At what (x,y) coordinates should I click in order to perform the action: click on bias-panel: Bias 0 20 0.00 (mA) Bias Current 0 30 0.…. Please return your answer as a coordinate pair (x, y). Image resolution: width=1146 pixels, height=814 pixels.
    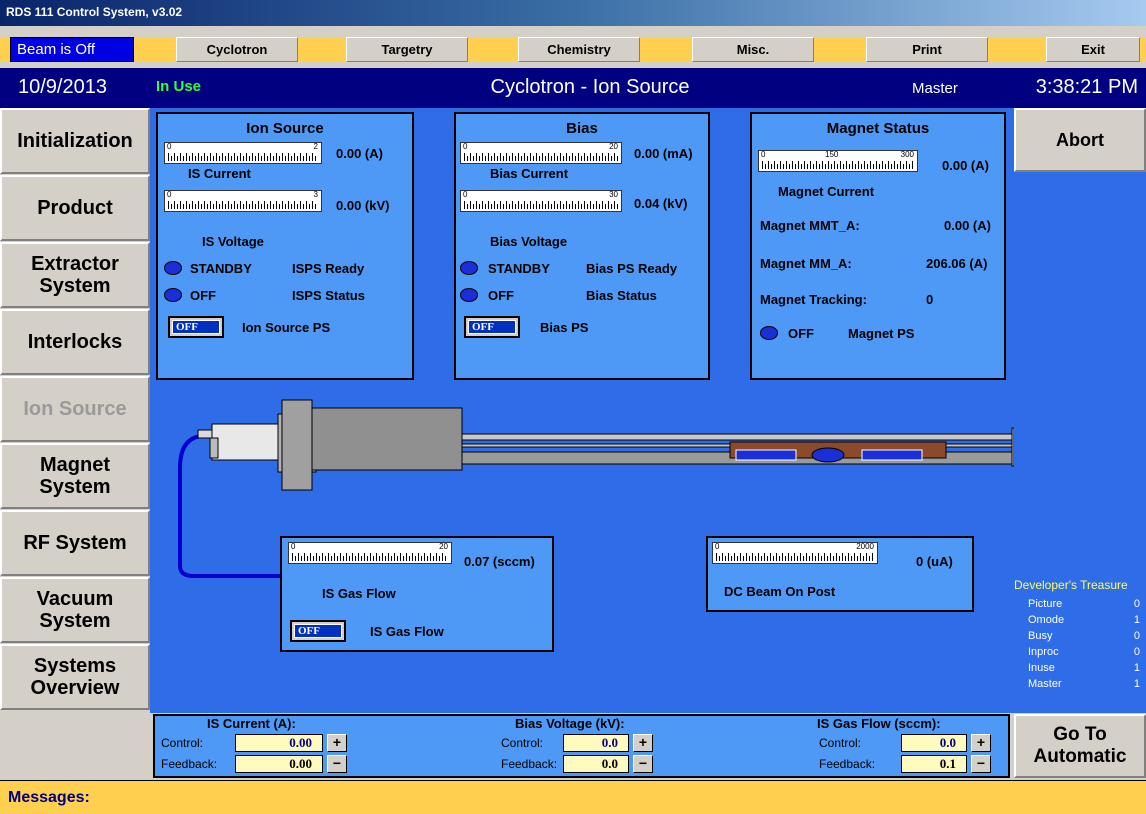
    Looking at the image, I should click on (582, 246).